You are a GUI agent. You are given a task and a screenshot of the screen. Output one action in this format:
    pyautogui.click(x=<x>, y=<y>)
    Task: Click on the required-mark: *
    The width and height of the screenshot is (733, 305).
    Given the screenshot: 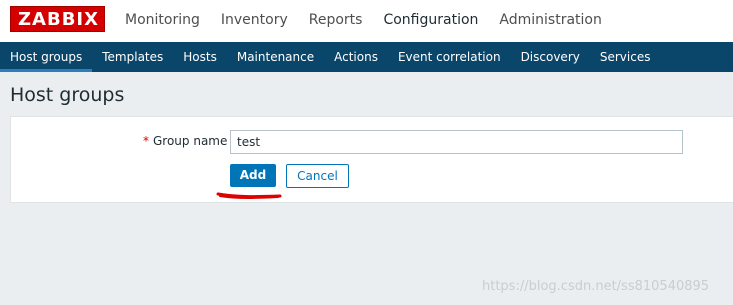 What is the action you would take?
    pyautogui.click(x=146, y=141)
    